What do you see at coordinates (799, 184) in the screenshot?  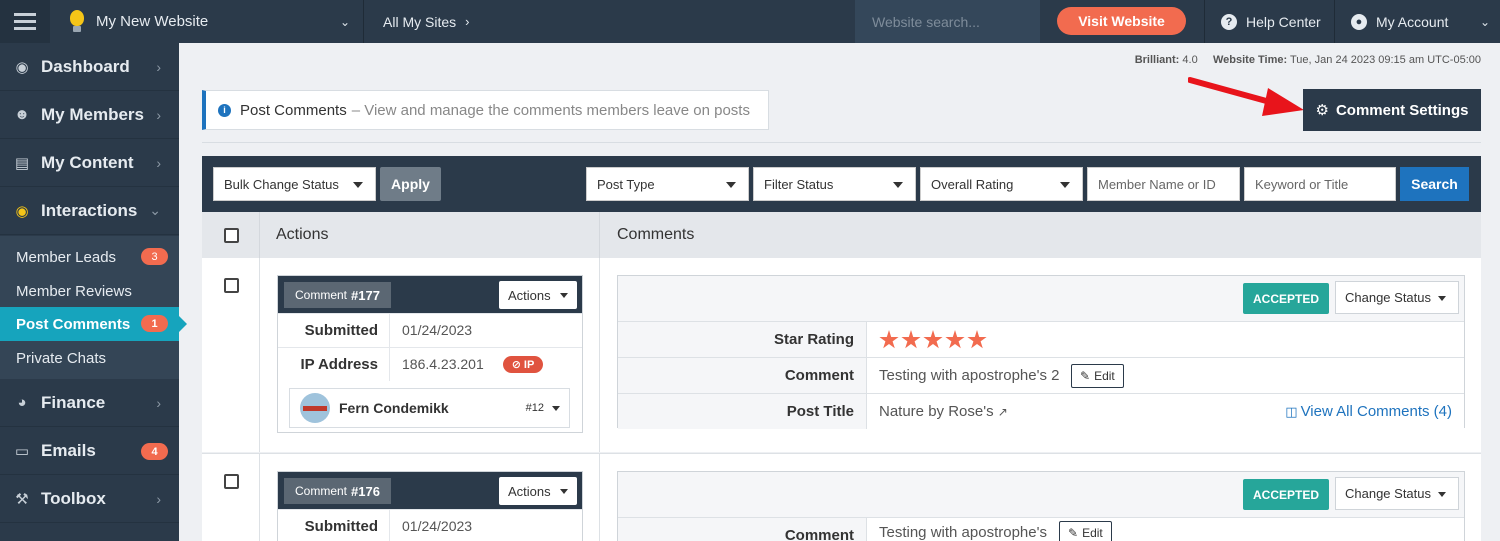 I see `select-value: Filter Status` at bounding box center [799, 184].